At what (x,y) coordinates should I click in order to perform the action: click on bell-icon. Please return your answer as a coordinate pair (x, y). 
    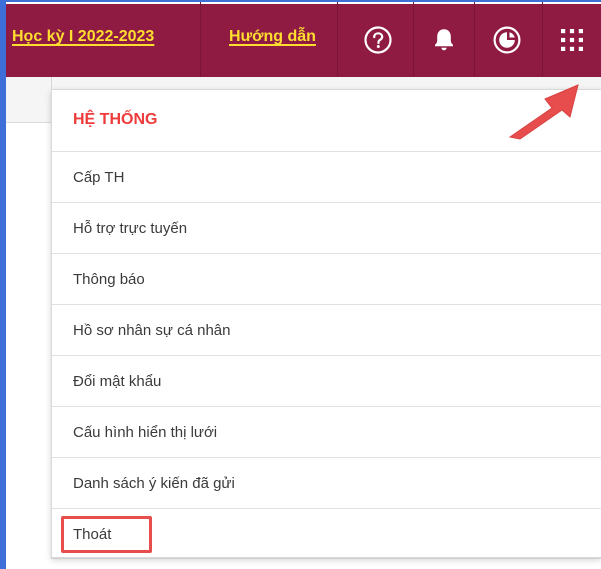
    Looking at the image, I should click on (444, 40).